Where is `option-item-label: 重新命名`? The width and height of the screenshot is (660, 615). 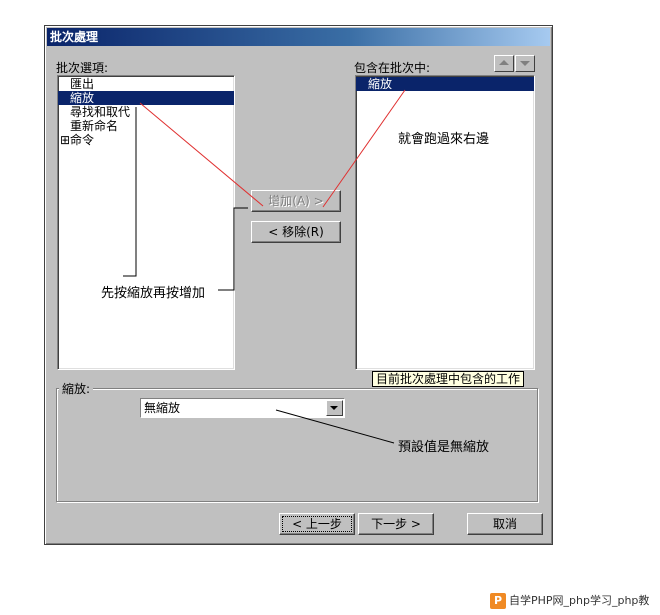
option-item-label: 重新命名 is located at coordinates (94, 126).